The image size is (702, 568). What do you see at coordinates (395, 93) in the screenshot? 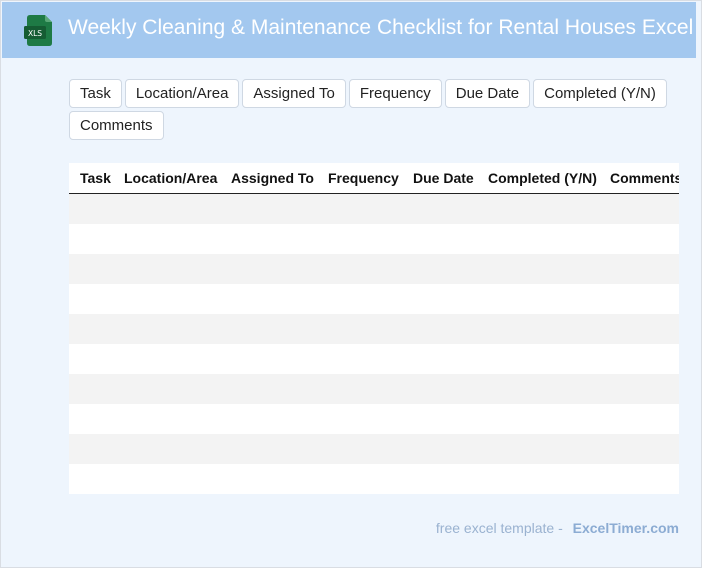
I see `chip-frequency: Frequency` at bounding box center [395, 93].